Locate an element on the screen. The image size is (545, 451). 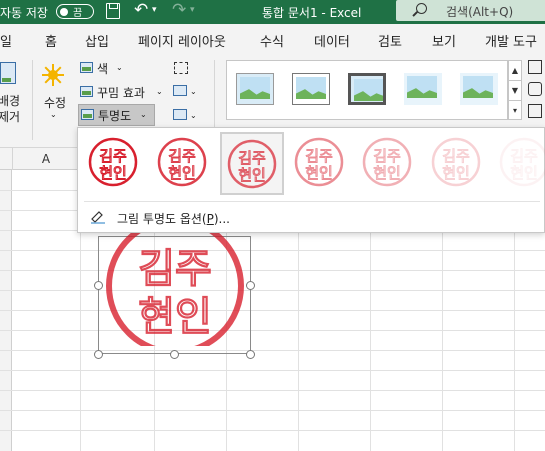
transparency-preset-50pct: 김주 현인 is located at coordinates (321, 163).